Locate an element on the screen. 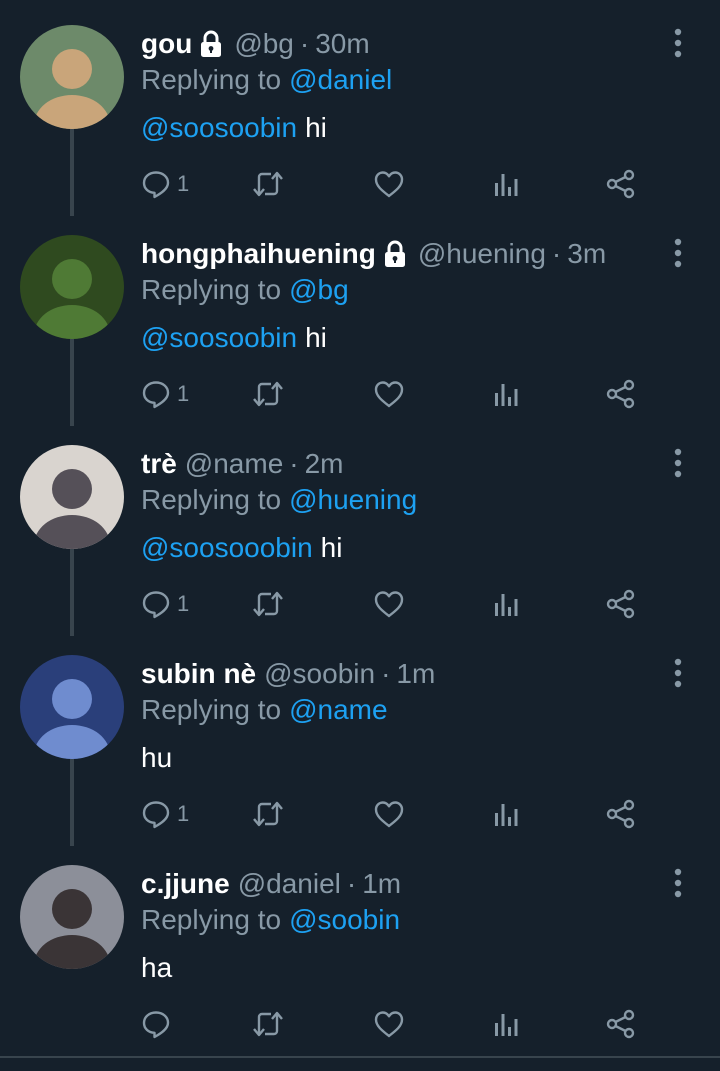  tweet-actions is located at coordinates (401, 1024).